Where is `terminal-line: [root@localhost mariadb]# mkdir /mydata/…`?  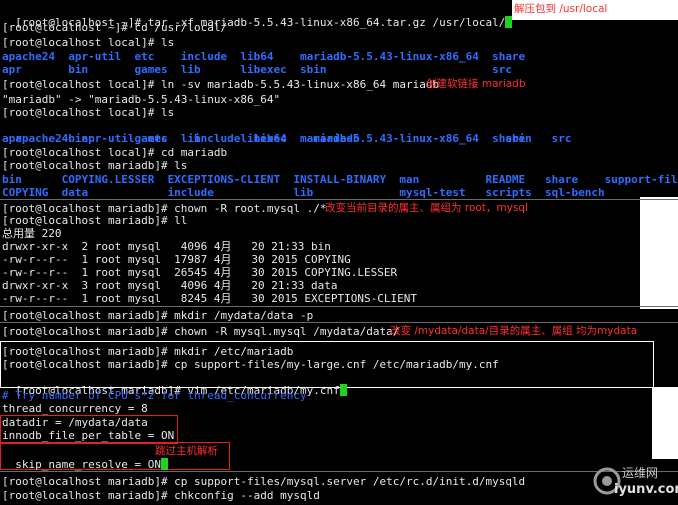 terminal-line: [root@localhost mariadb]# mkdir /mydata/… is located at coordinates (158, 315).